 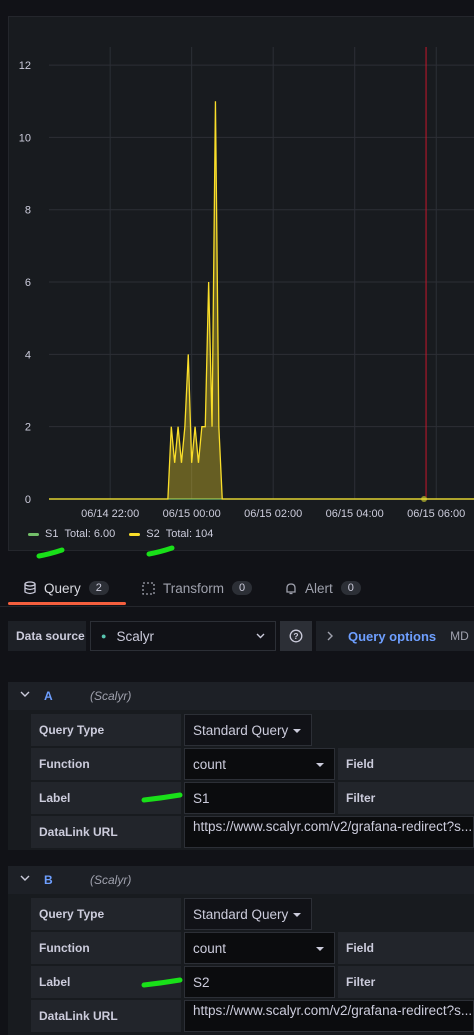 I want to click on query-header-a: A (Scalyr), so click(x=241, y=696).